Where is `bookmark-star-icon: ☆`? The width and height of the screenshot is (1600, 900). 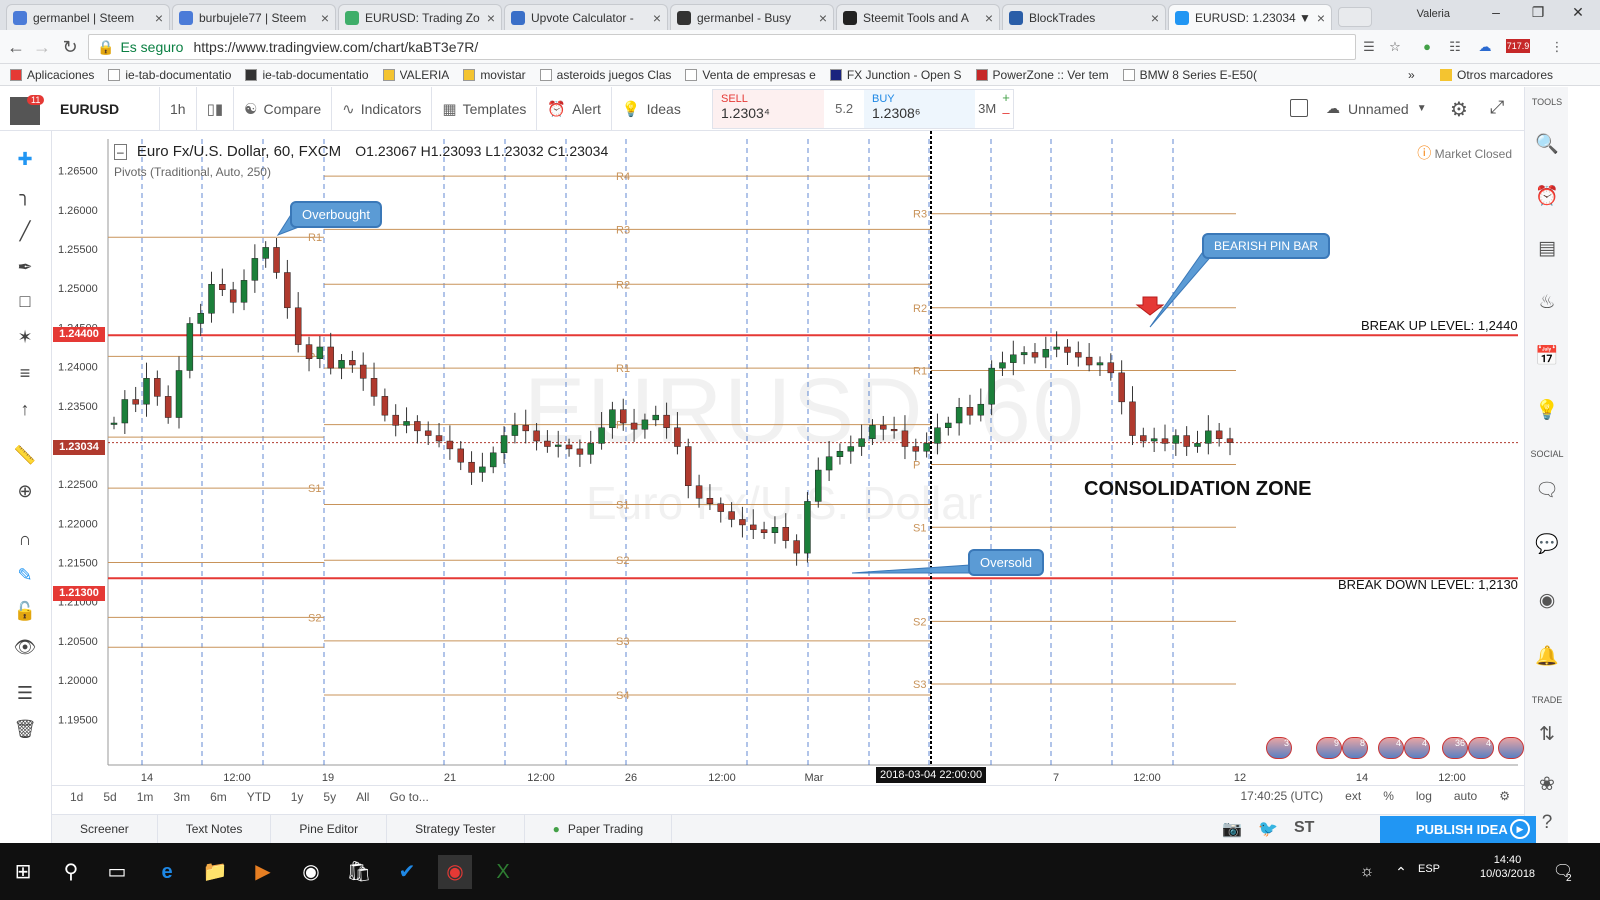 bookmark-star-icon: ☆ is located at coordinates (1395, 47).